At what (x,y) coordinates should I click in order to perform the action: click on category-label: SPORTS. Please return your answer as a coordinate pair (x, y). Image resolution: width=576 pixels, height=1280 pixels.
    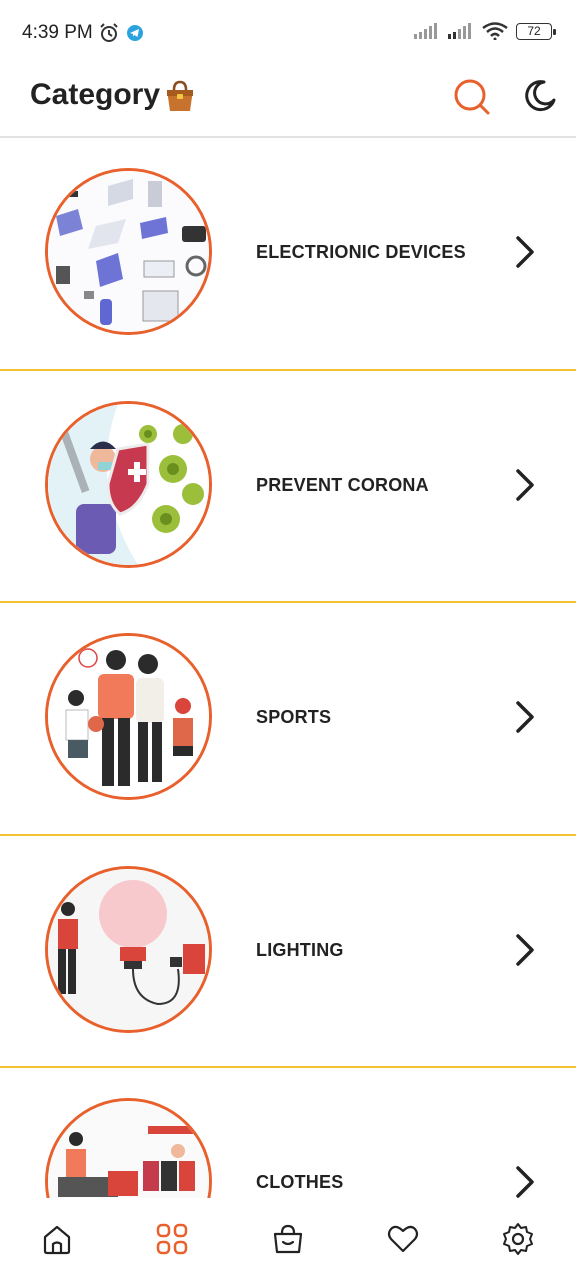
    Looking at the image, I should click on (294, 717).